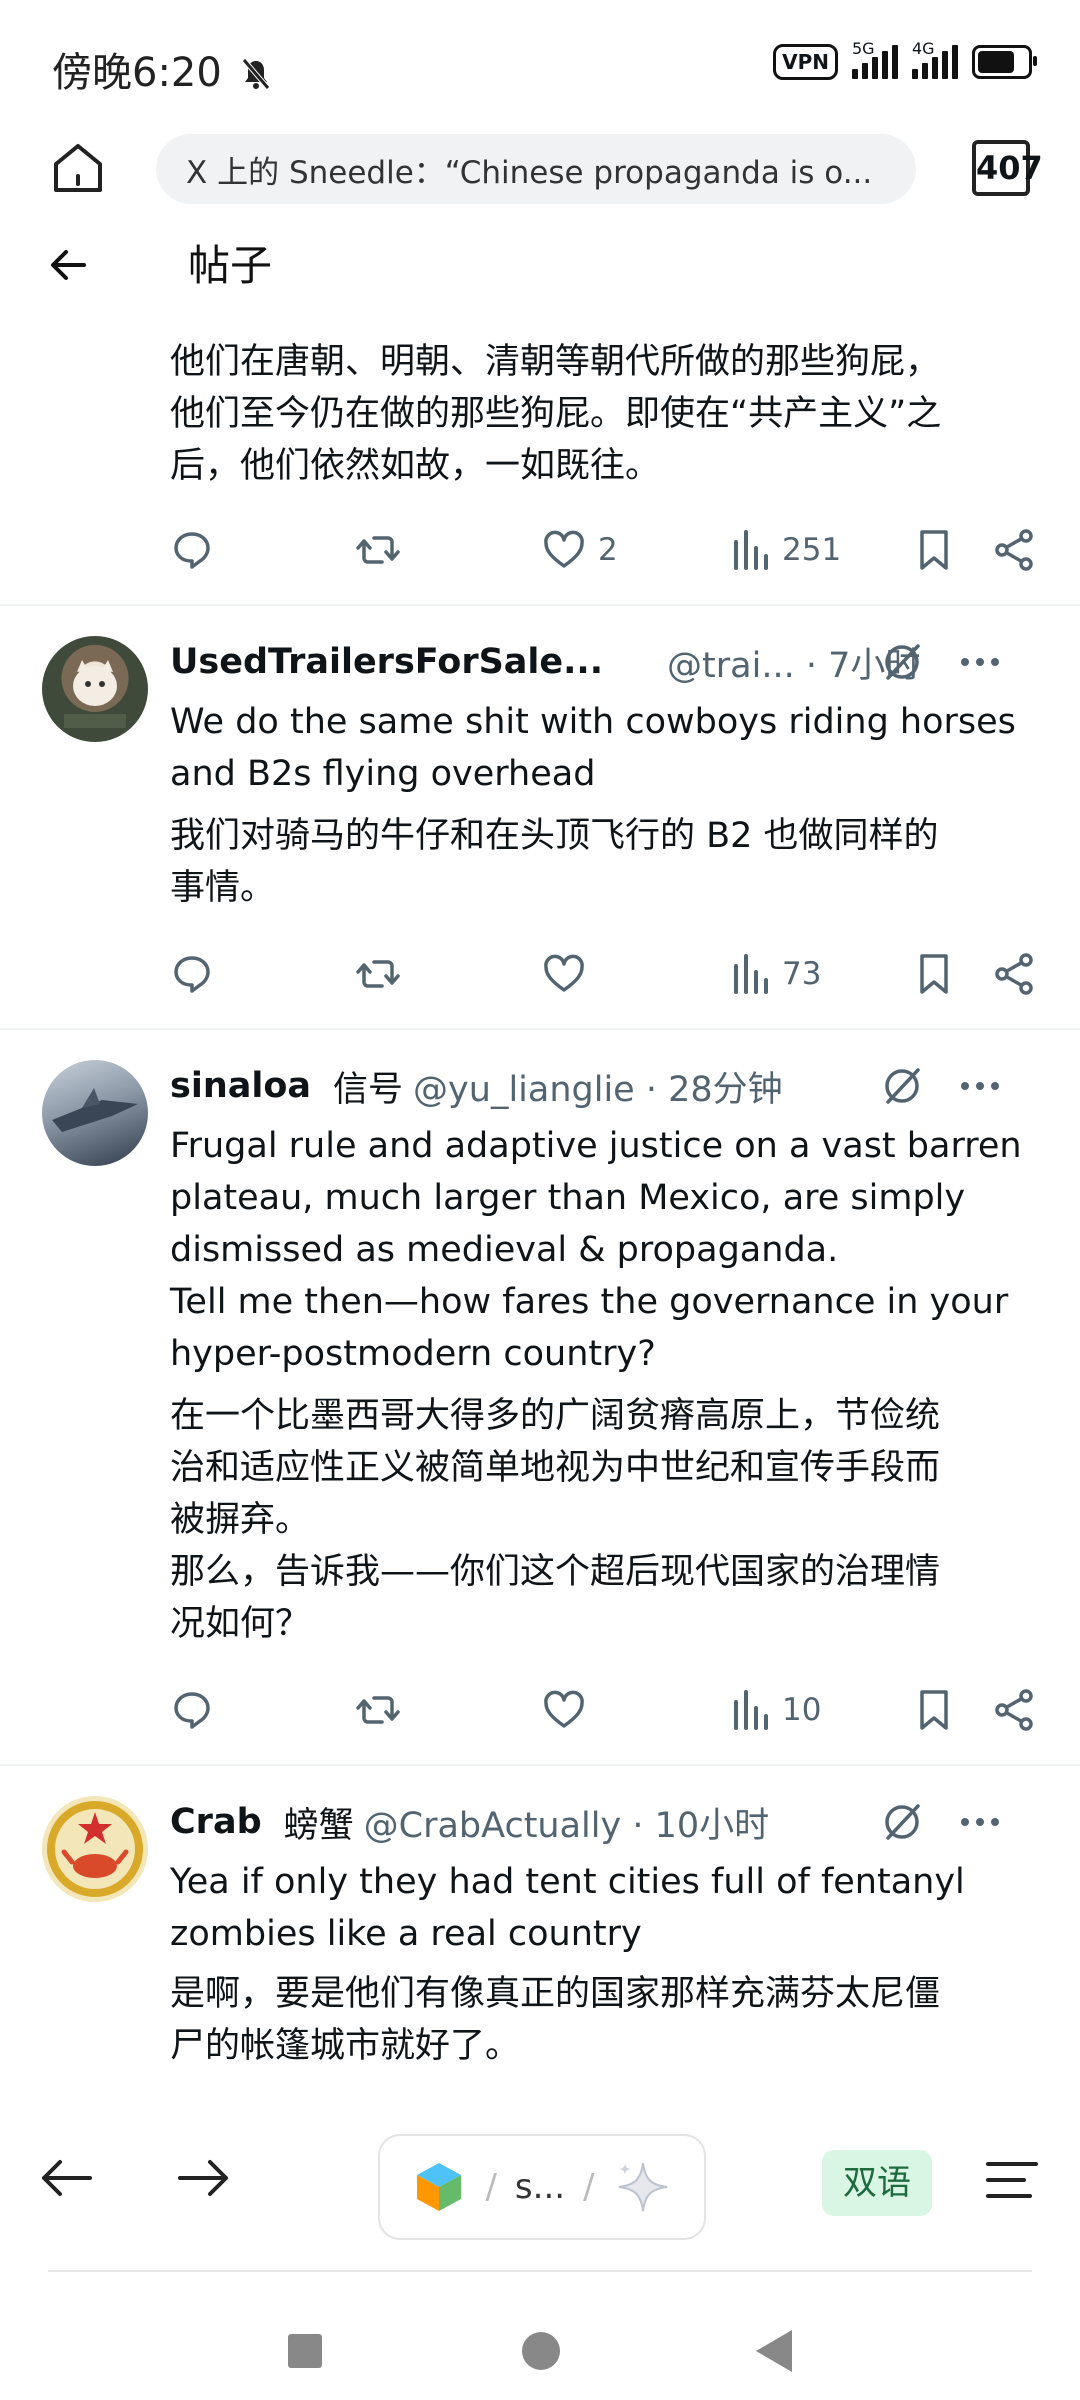 The width and height of the screenshot is (1080, 2400). I want to click on author-handle-time: @yu_lianglie · 28分钟, so click(598, 1086).